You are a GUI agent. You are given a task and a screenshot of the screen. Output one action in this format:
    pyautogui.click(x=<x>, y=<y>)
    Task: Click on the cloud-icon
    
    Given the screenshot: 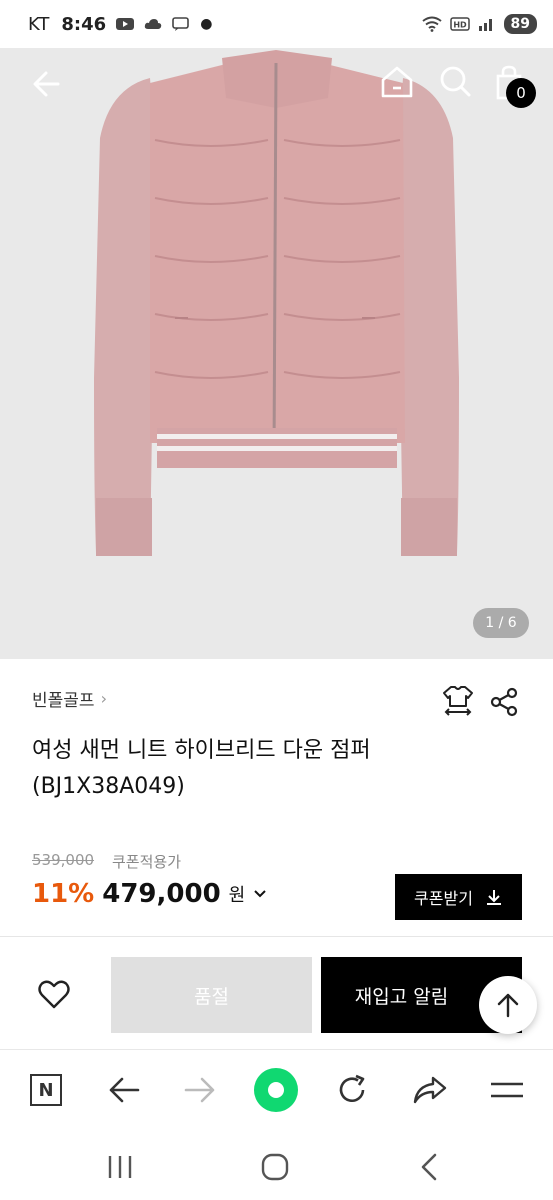 What is the action you would take?
    pyautogui.click(x=153, y=24)
    